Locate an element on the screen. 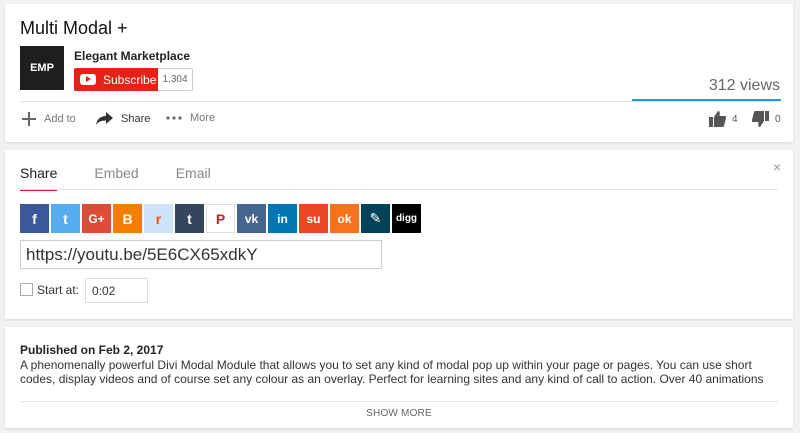  facebook-icon: f is located at coordinates (34, 218).